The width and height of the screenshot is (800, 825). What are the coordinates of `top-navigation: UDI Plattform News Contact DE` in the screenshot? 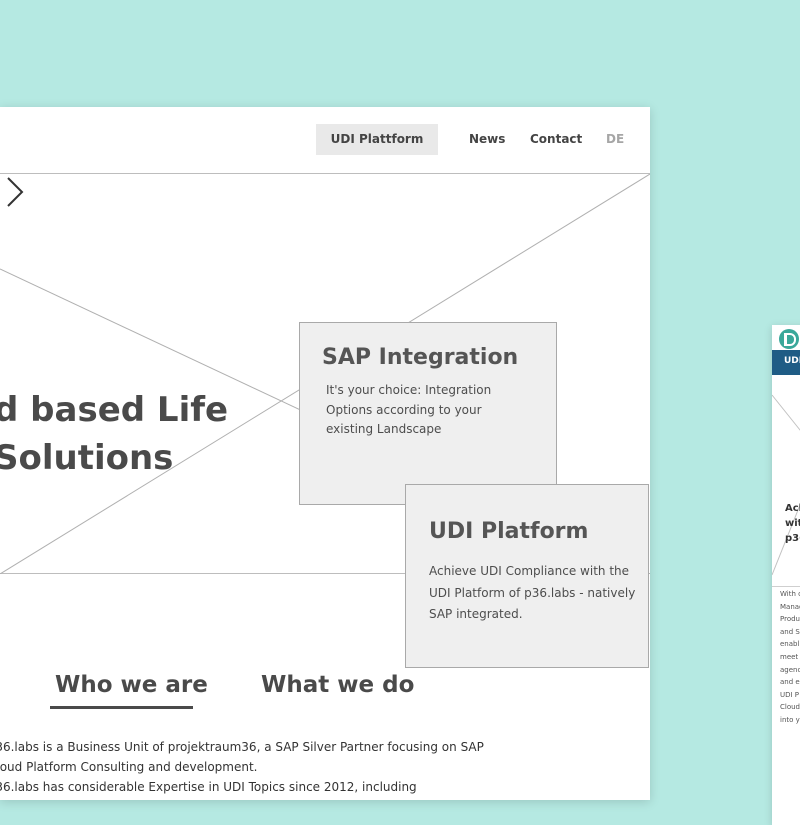 It's located at (325, 140).